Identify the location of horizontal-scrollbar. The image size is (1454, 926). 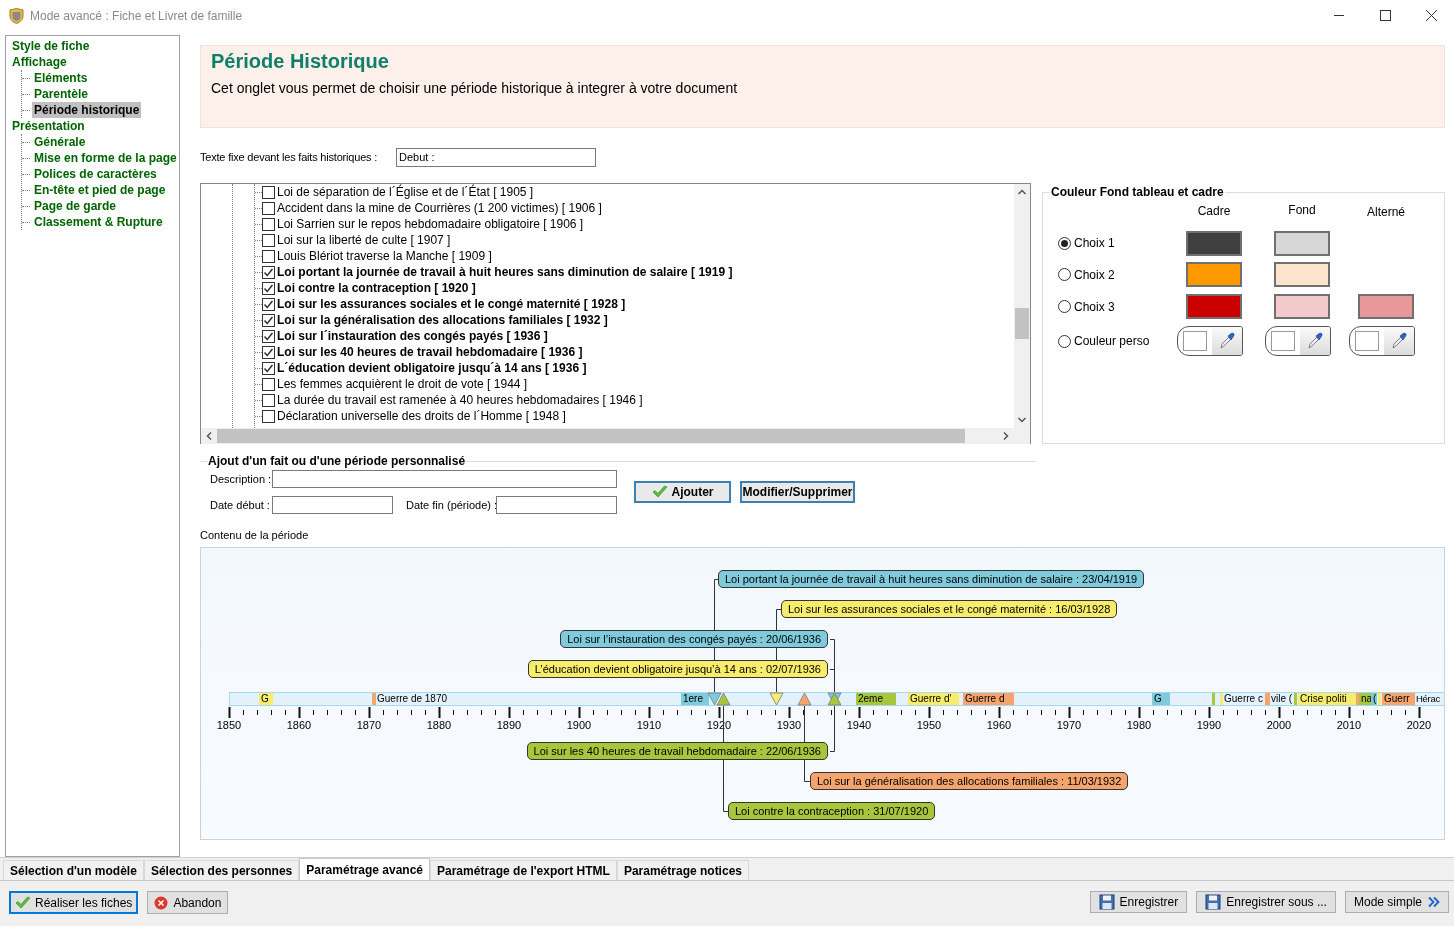
(615, 436).